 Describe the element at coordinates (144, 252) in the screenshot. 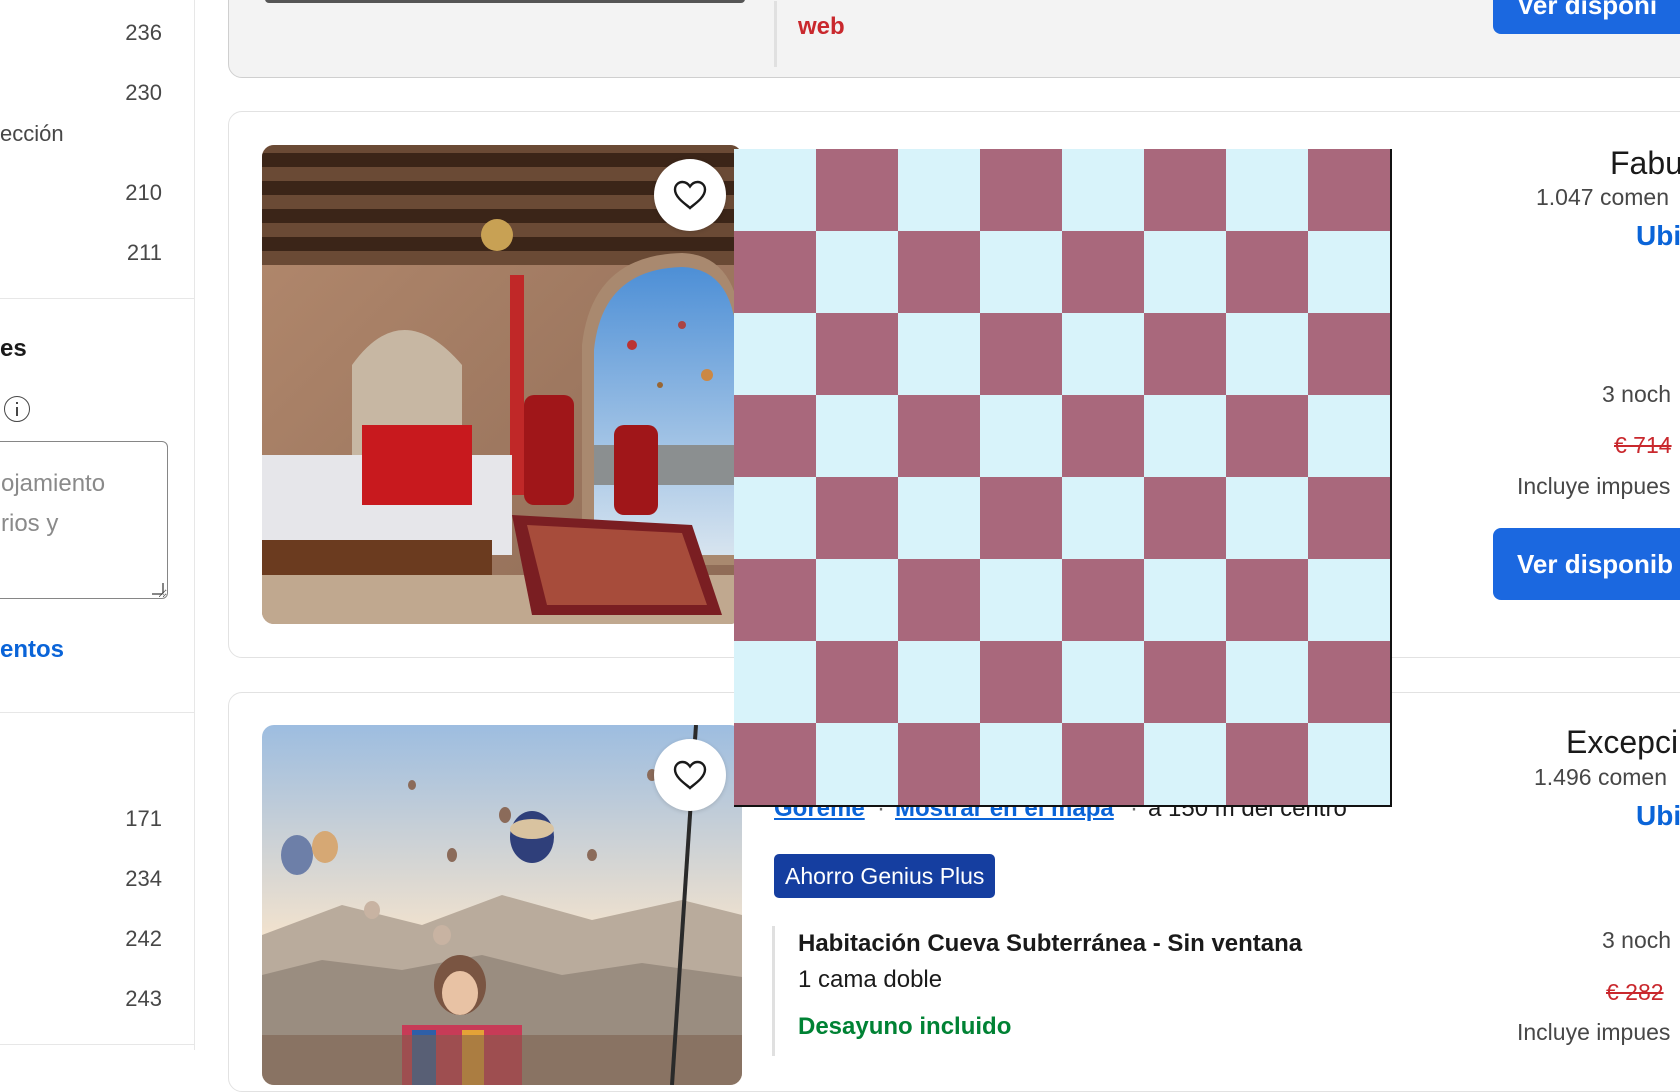

I see `filter-count: 211` at that location.